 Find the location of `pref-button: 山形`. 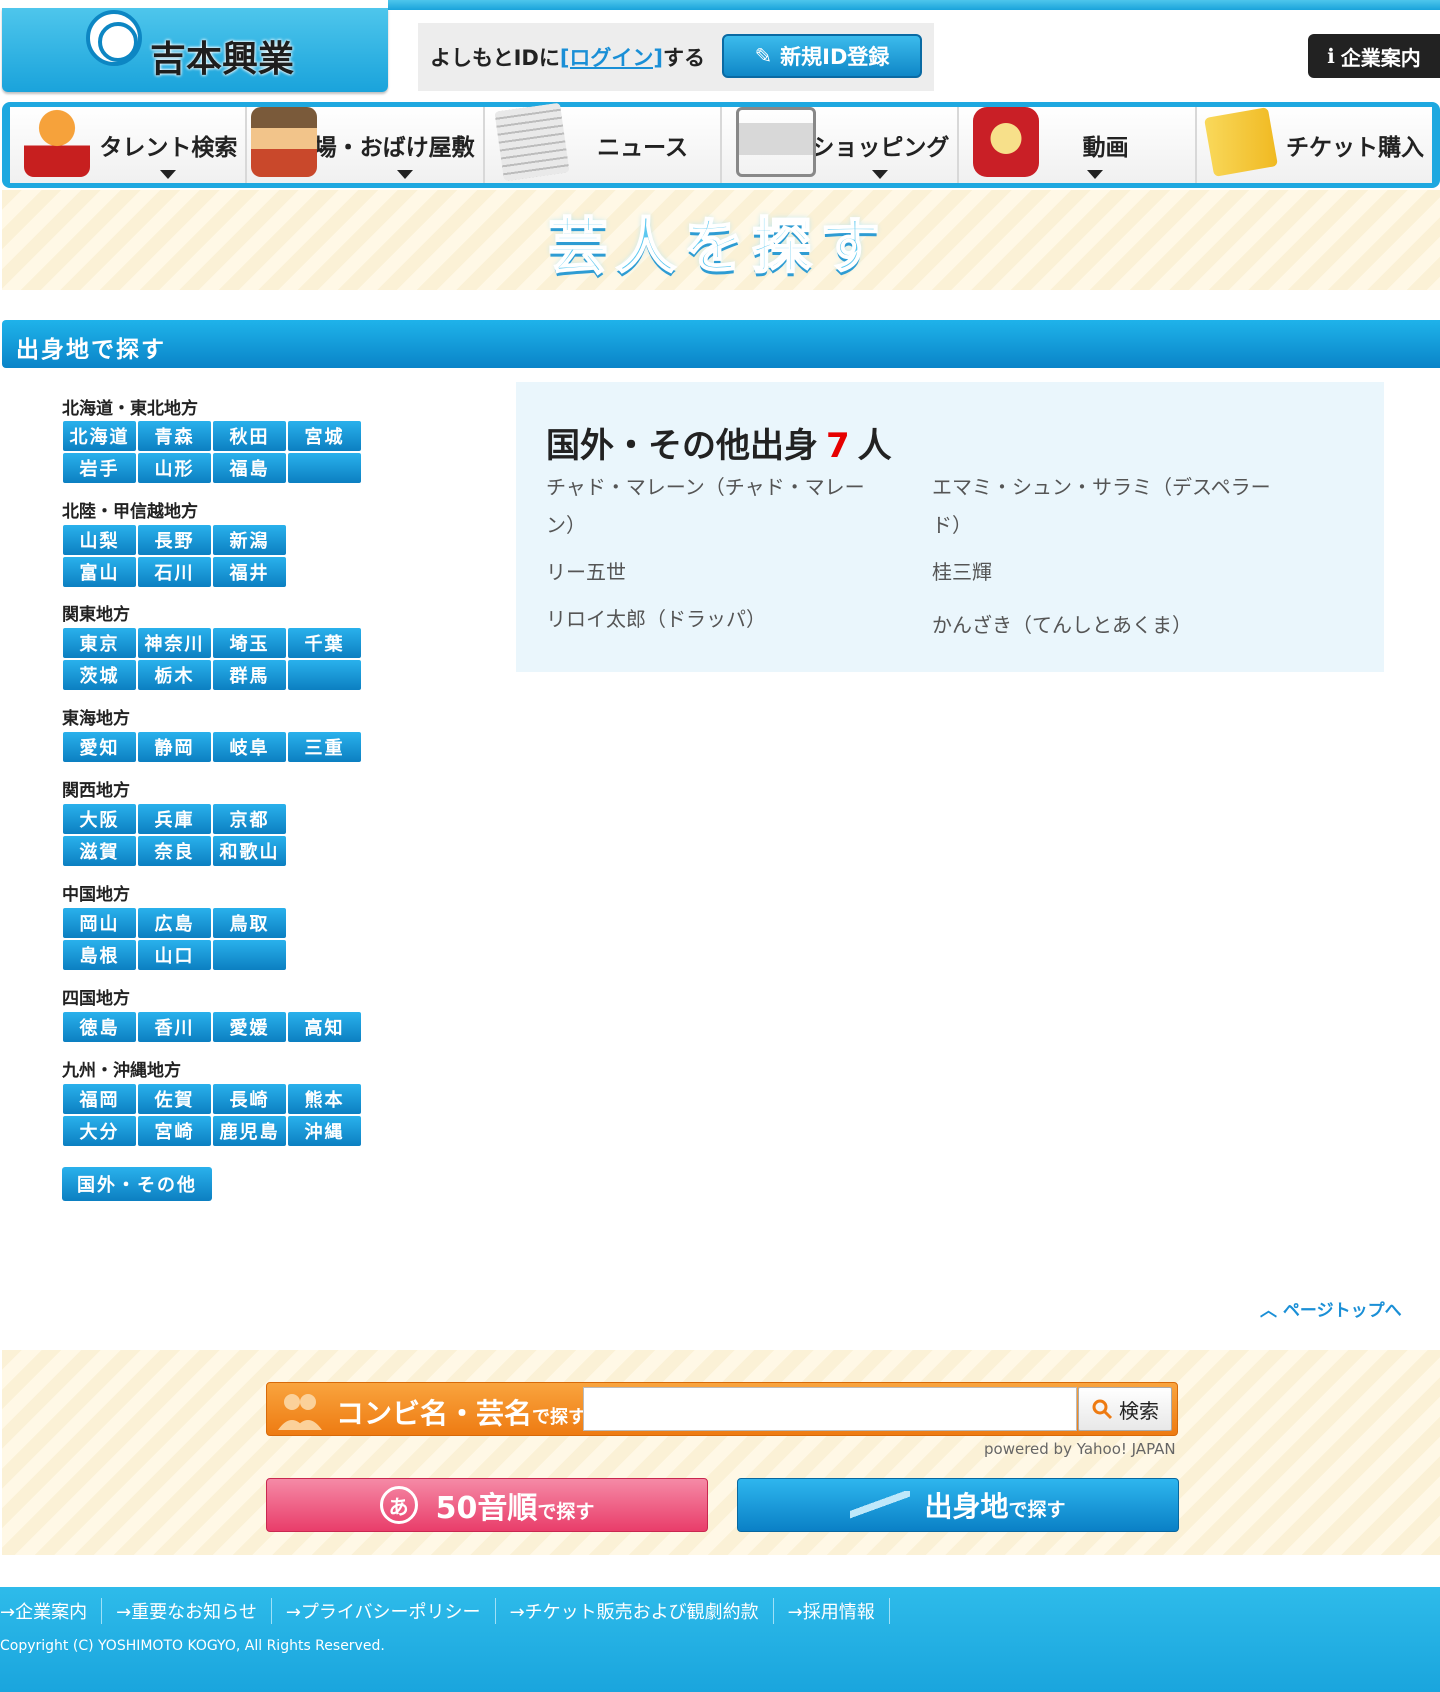

pref-button: 山形 is located at coordinates (174, 468).